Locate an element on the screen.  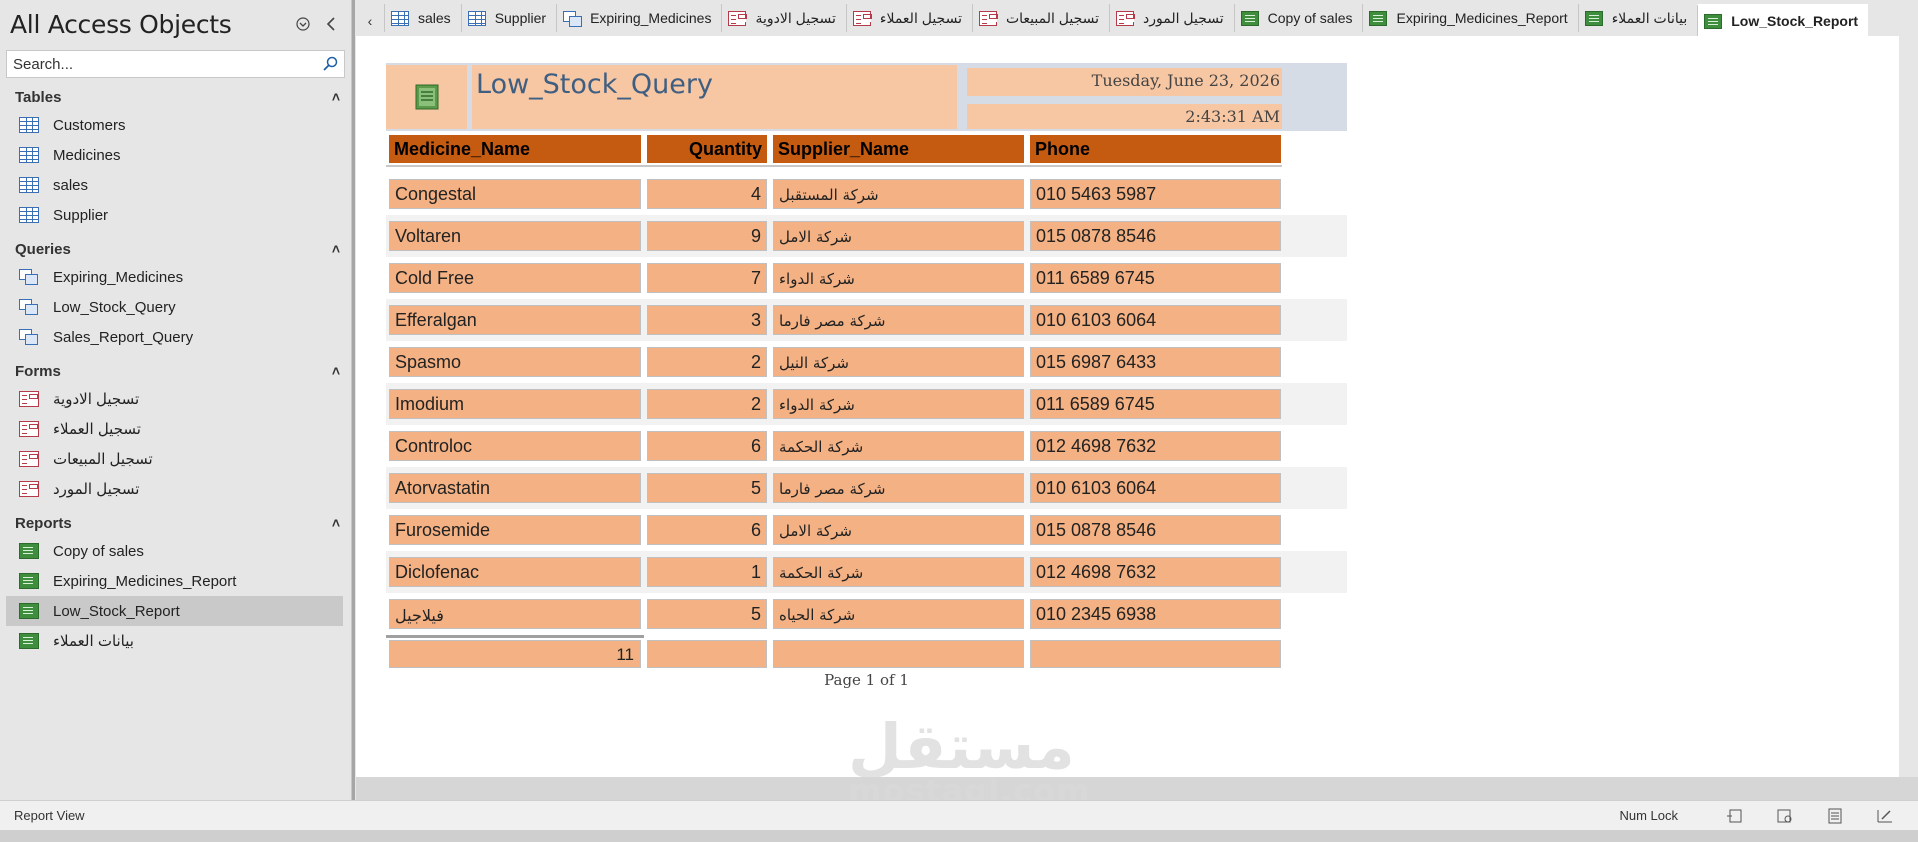
tab-form-sales: تسجيل المبيعات is located at coordinates (1040, 18).